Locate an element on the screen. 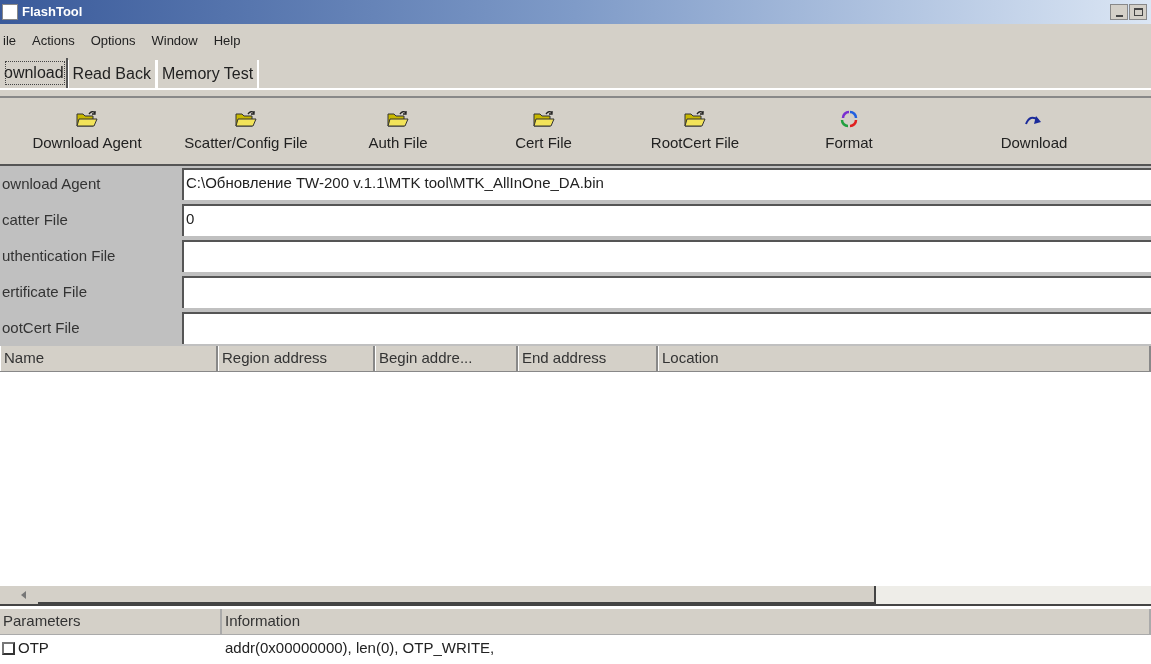 Image resolution: width=1151 pixels, height=664 pixels. left-arrow-icon is located at coordinates (23, 595).